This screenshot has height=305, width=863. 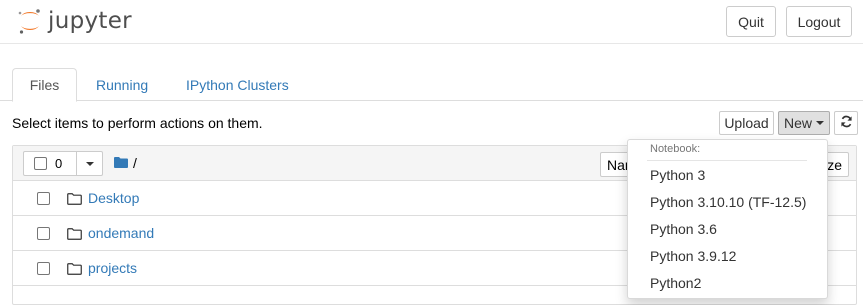 I want to click on tab-bar: Files Running IPython Clusters, so click(x=431, y=85).